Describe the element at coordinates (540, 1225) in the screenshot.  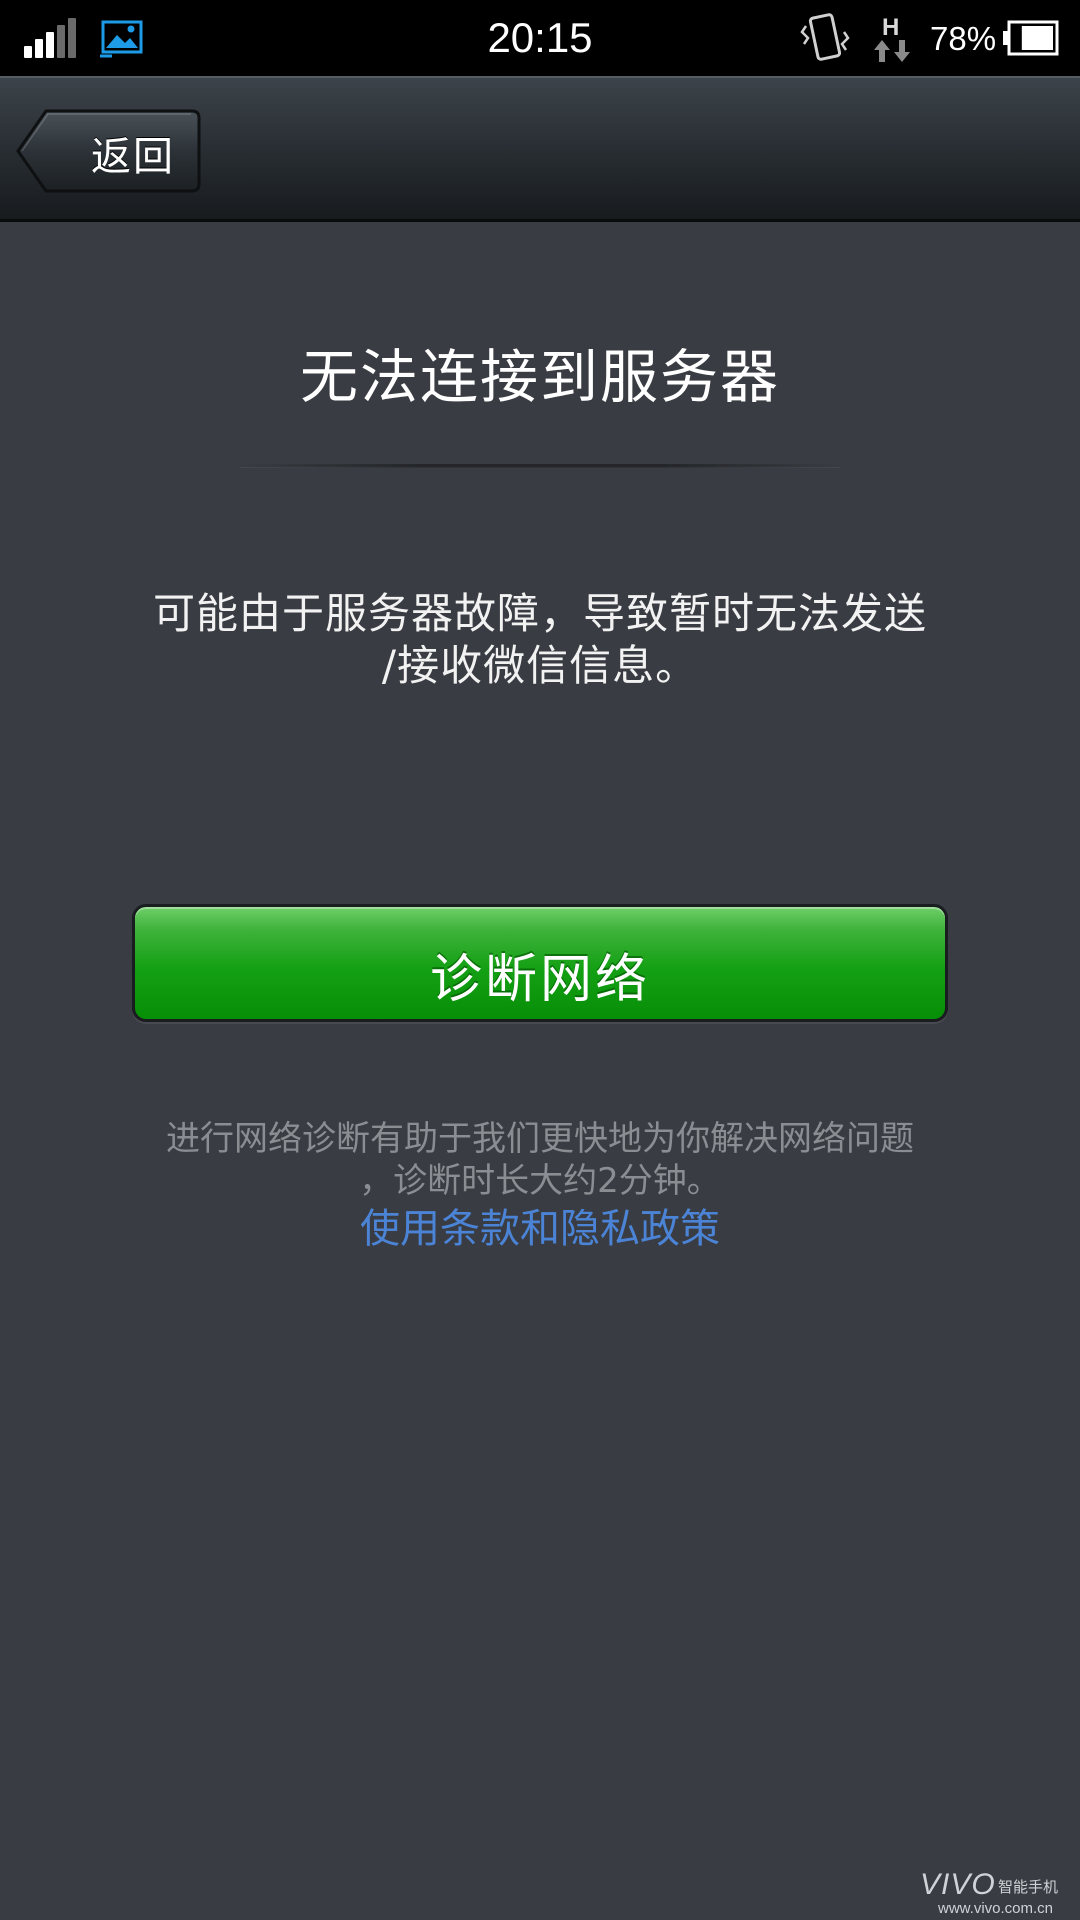
I see `terms-privacy-link: 使用条款和隐私政策` at that location.